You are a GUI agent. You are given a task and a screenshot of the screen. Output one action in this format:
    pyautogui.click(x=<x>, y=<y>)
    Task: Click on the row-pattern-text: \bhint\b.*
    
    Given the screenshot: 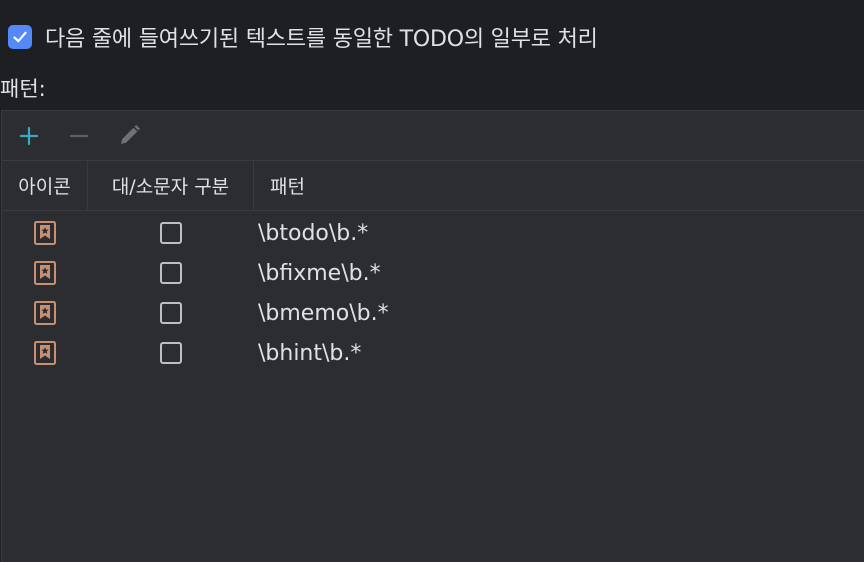 What is the action you would take?
    pyautogui.click(x=559, y=353)
    